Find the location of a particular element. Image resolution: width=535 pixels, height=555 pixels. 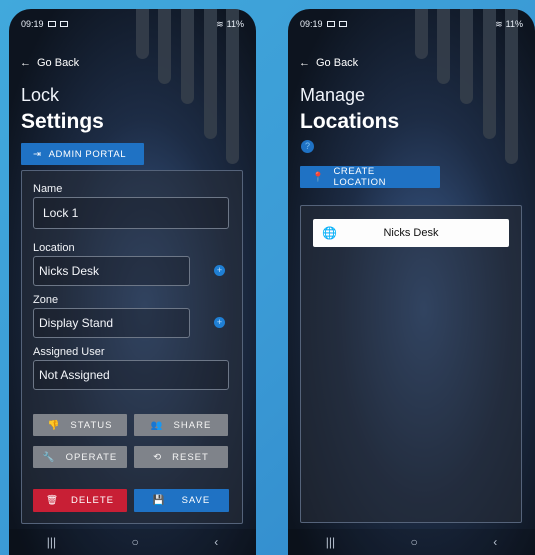

delete-button-label: DELETE is located at coordinates (93, 500).